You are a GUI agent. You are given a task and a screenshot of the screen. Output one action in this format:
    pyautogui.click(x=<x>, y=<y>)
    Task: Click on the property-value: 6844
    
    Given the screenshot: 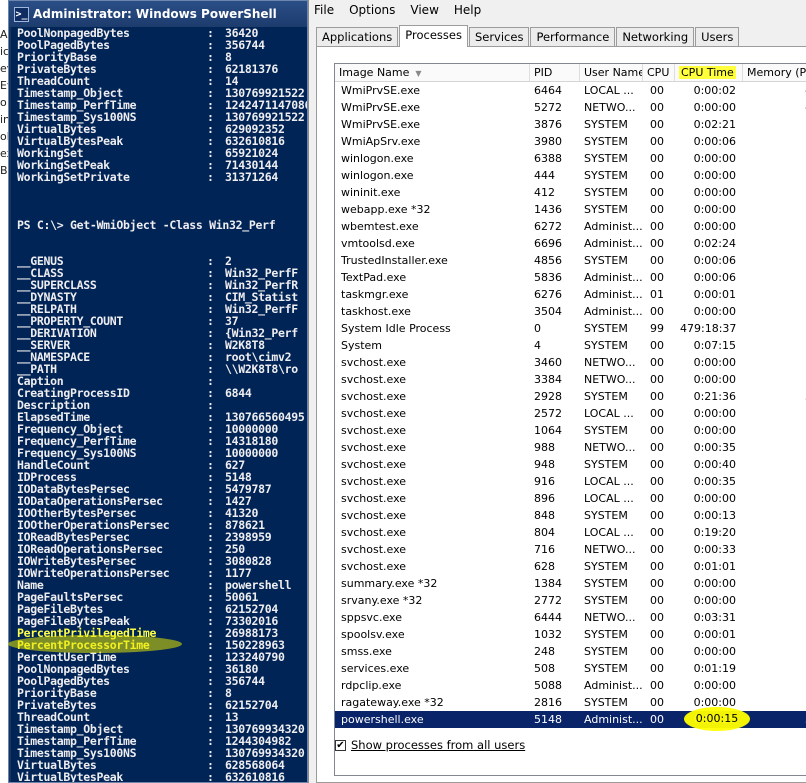 What is the action you would take?
    pyautogui.click(x=238, y=393)
    